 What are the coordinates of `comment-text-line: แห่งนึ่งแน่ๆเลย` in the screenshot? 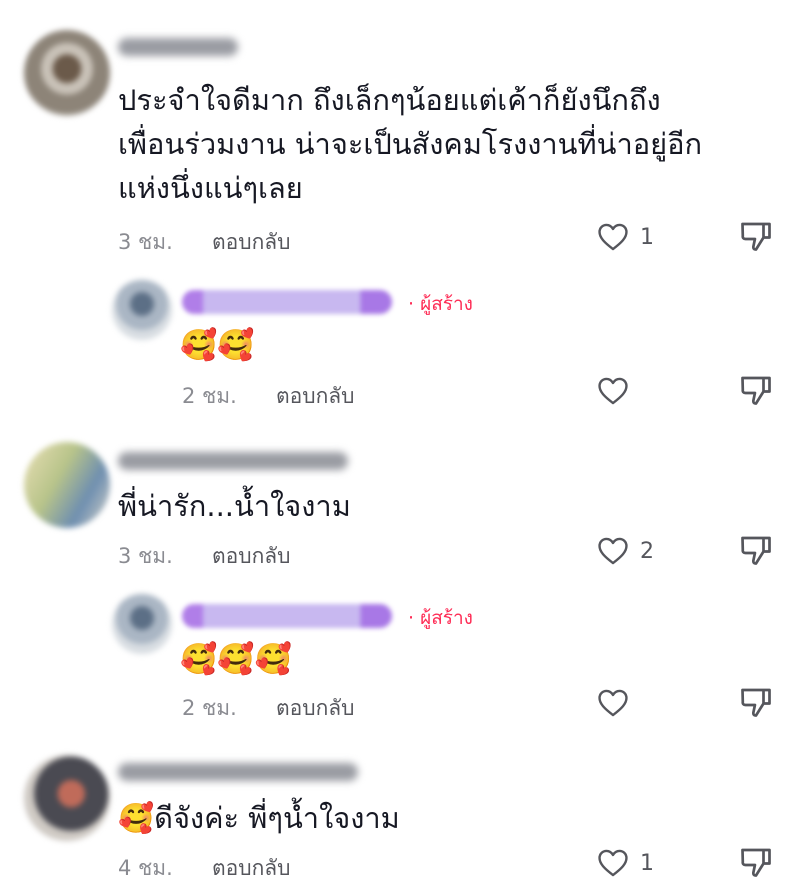 It's located at (210, 188).